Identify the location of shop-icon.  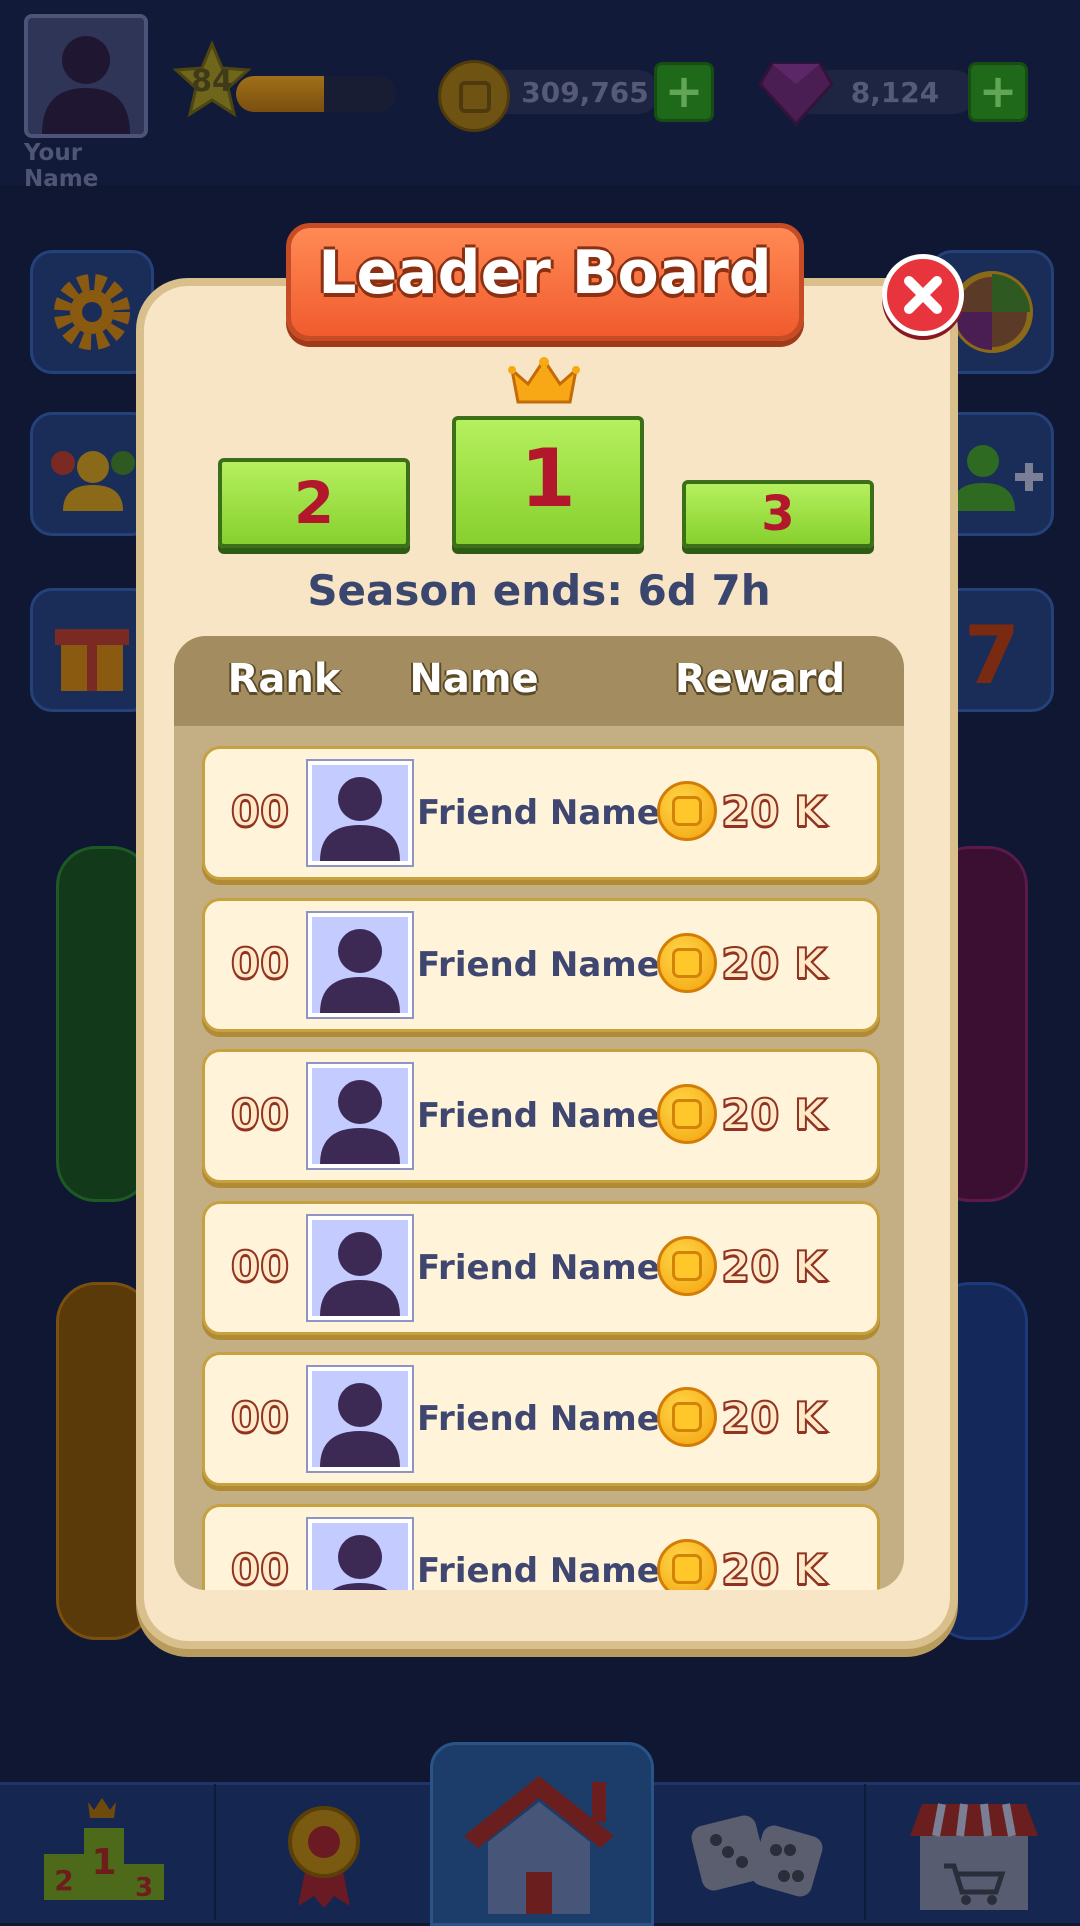
(974, 1856).